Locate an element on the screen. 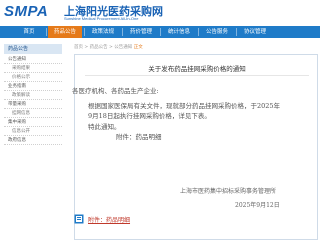 The image size is (320, 240). signature-date: 2025年9月12日 is located at coordinates (257, 205).